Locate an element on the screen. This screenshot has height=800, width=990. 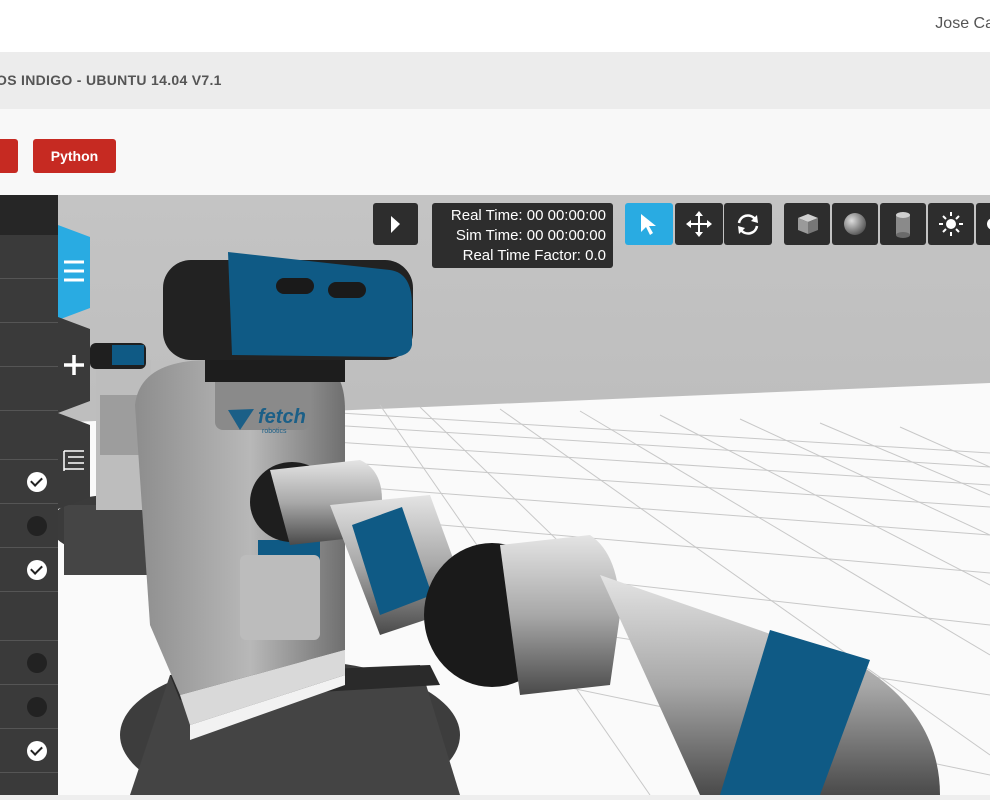
translate-mode-button is located at coordinates (699, 224).